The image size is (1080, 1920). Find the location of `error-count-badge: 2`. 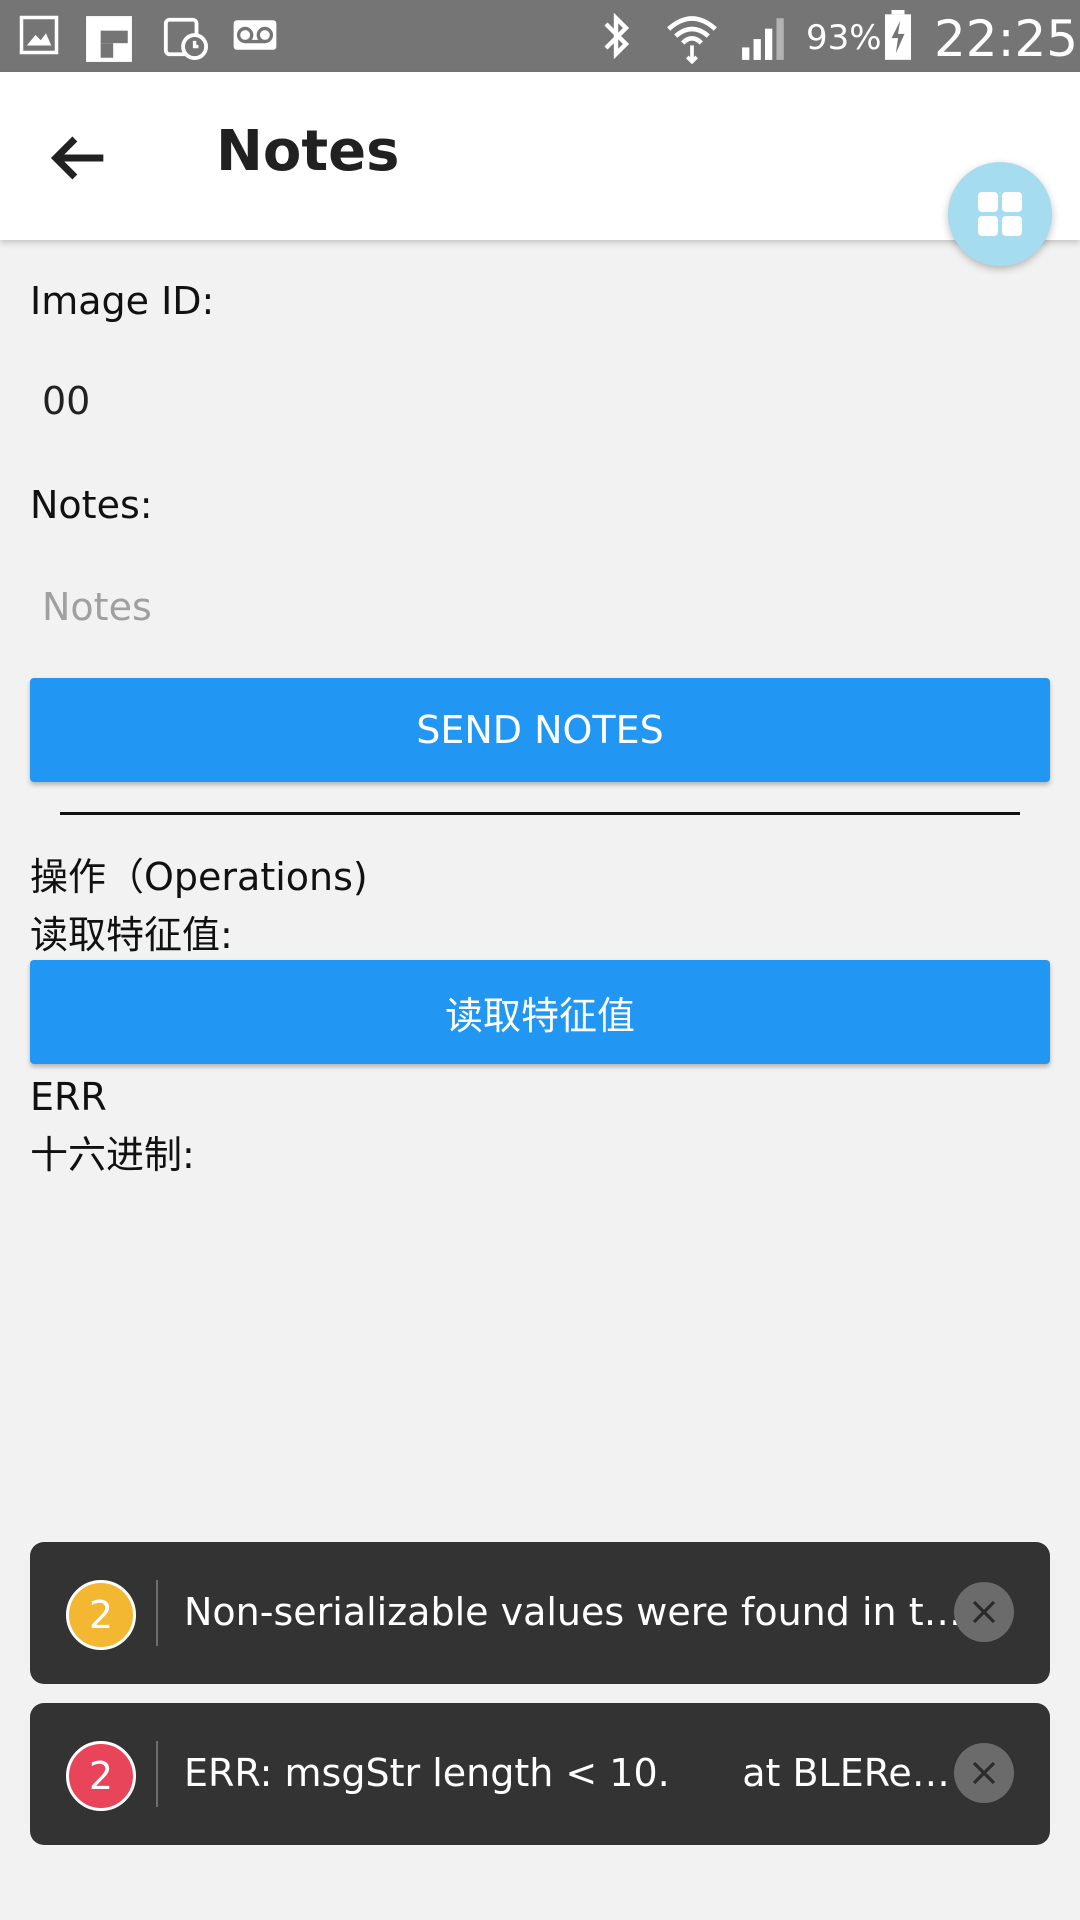

error-count-badge: 2 is located at coordinates (101, 1776).